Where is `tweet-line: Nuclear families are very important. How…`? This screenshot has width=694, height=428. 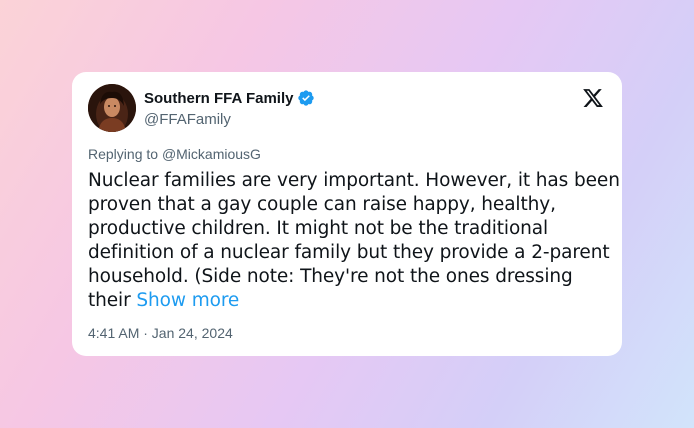 tweet-line: Nuclear families are very important. How… is located at coordinates (354, 180).